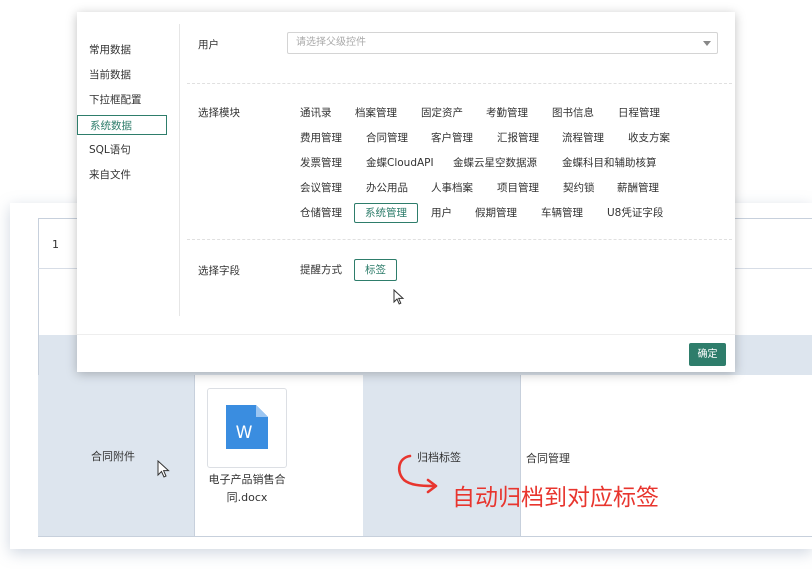  What do you see at coordinates (638, 188) in the screenshot?
I see `module-option: 薪酬管理` at bounding box center [638, 188].